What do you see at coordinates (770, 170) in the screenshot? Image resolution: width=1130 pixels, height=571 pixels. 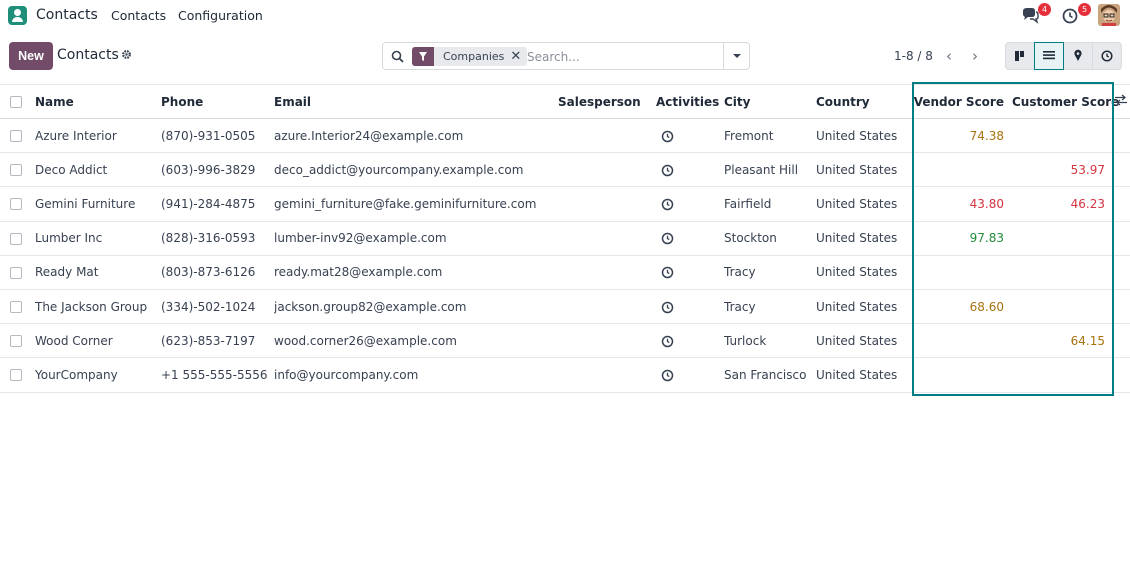 I see `cell-city: Pleasant Hill` at bounding box center [770, 170].